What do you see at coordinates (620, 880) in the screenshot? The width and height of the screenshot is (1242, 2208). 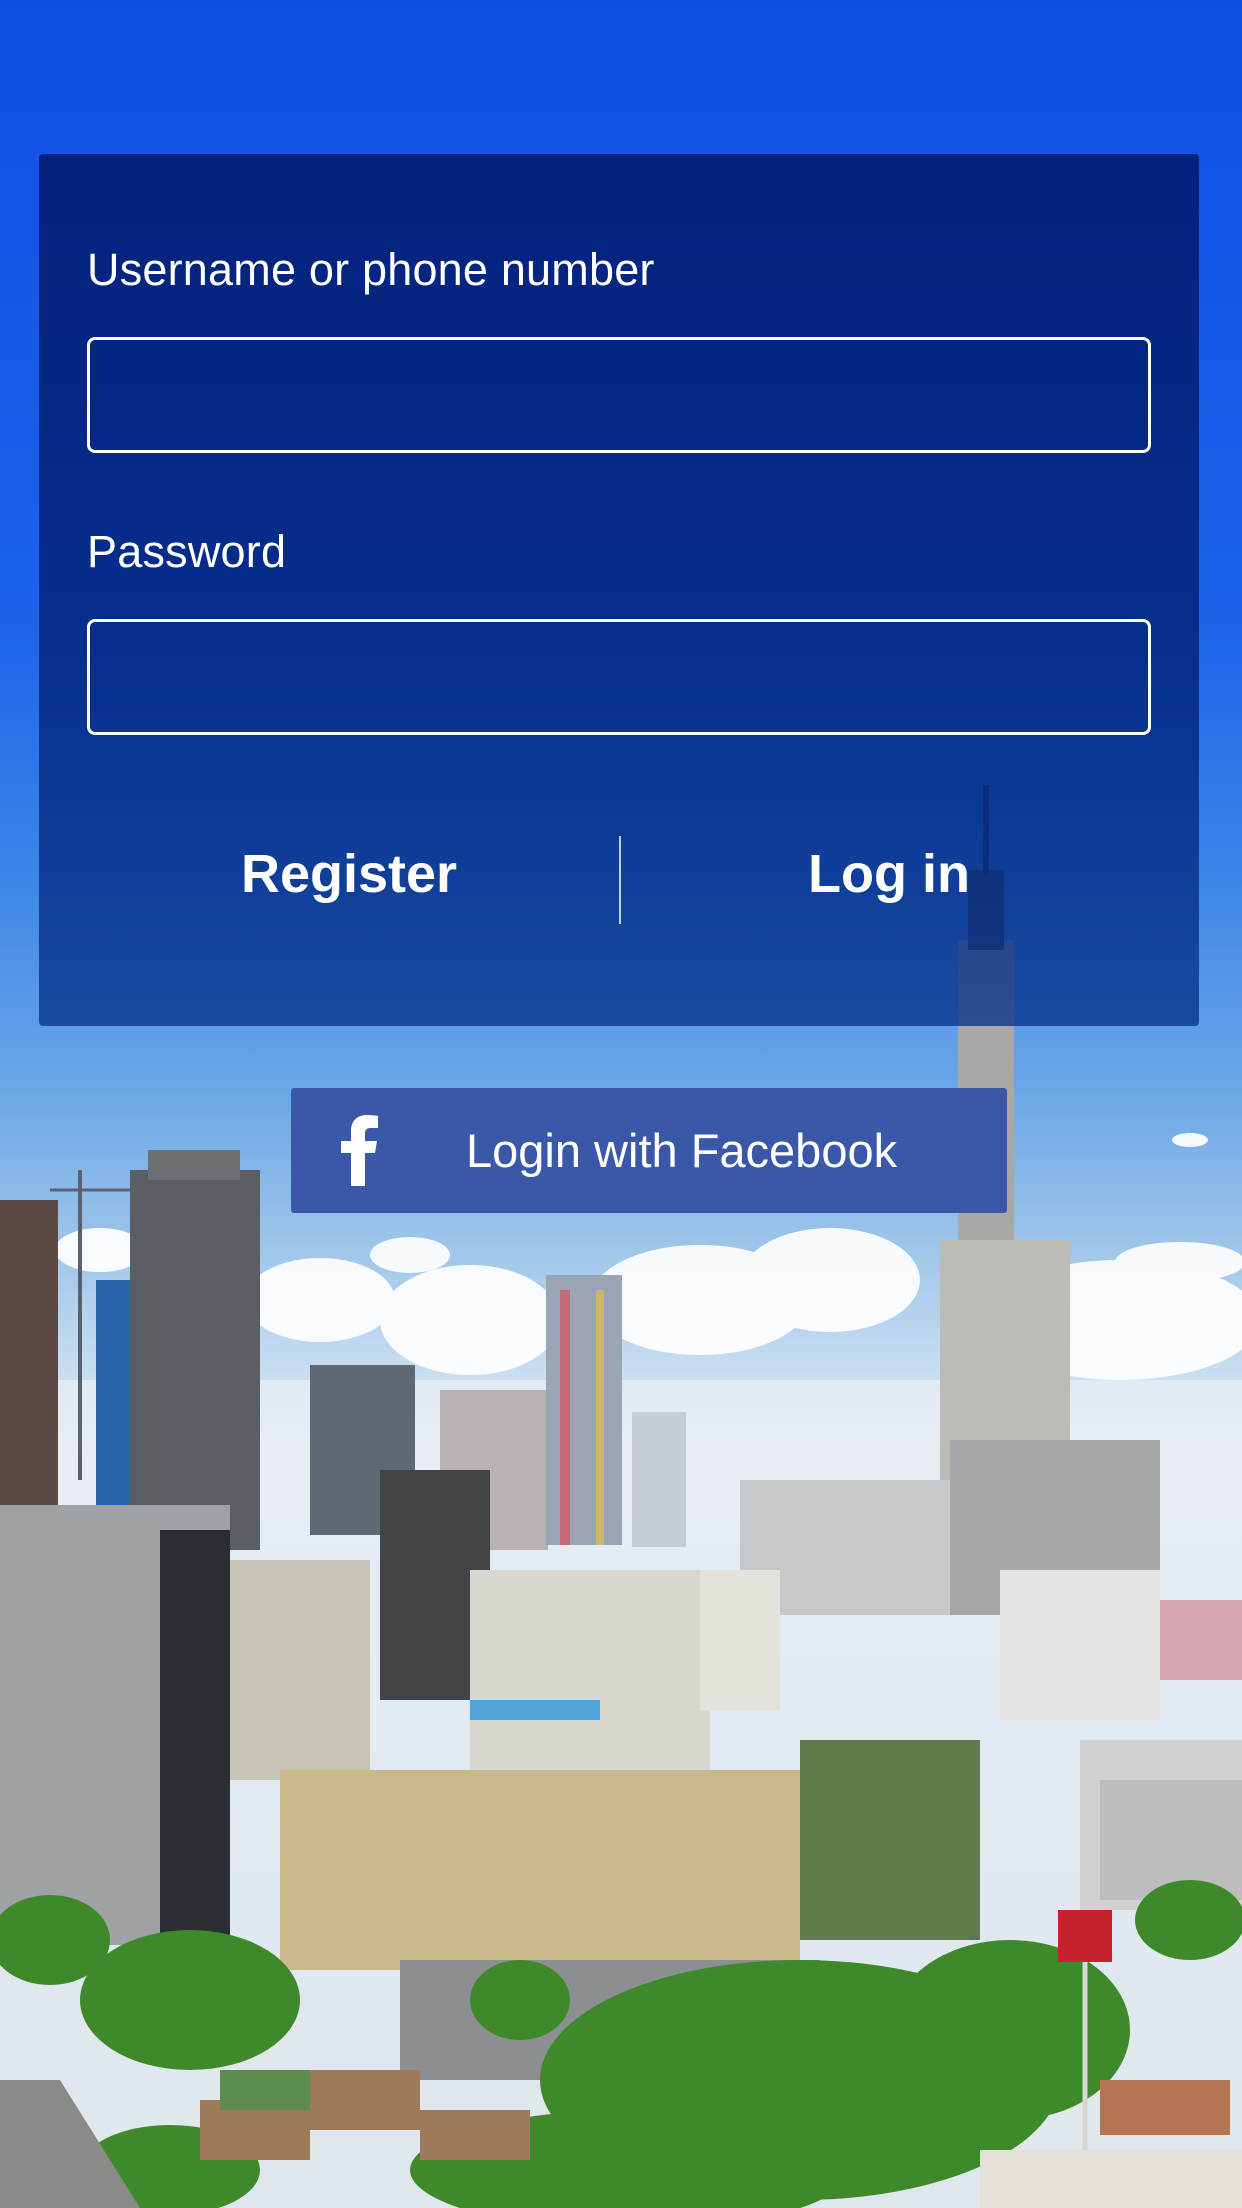 I see `action-divider` at bounding box center [620, 880].